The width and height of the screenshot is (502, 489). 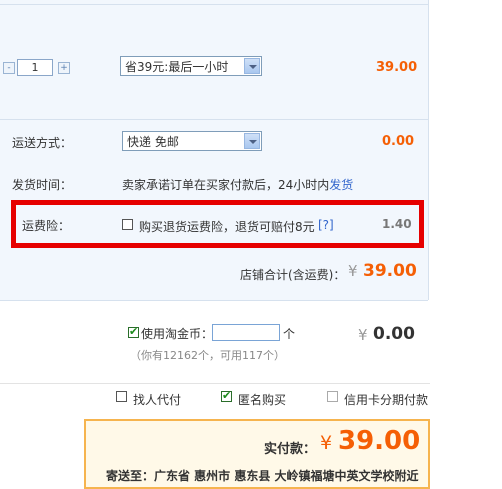 What do you see at coordinates (227, 227) in the screenshot?
I see `insurance-text: 购买退货运费险，退货可赔付8元` at bounding box center [227, 227].